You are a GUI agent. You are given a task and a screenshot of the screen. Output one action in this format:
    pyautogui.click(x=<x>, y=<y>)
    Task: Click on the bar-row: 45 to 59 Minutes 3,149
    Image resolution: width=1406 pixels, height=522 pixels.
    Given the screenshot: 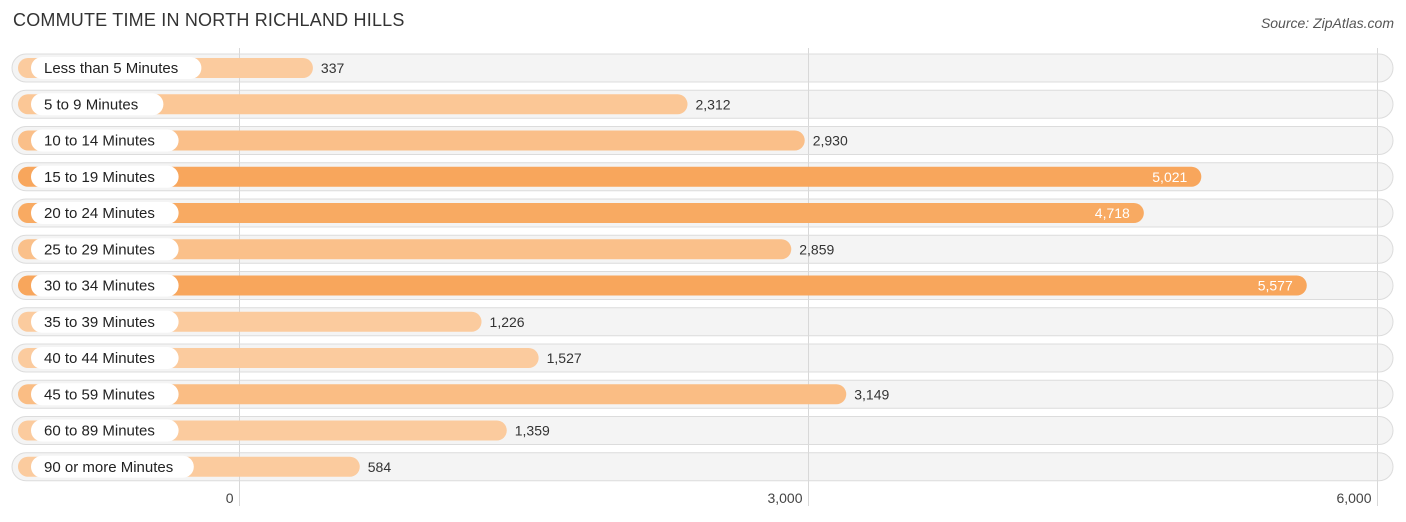 What is the action you would take?
    pyautogui.click(x=702, y=394)
    